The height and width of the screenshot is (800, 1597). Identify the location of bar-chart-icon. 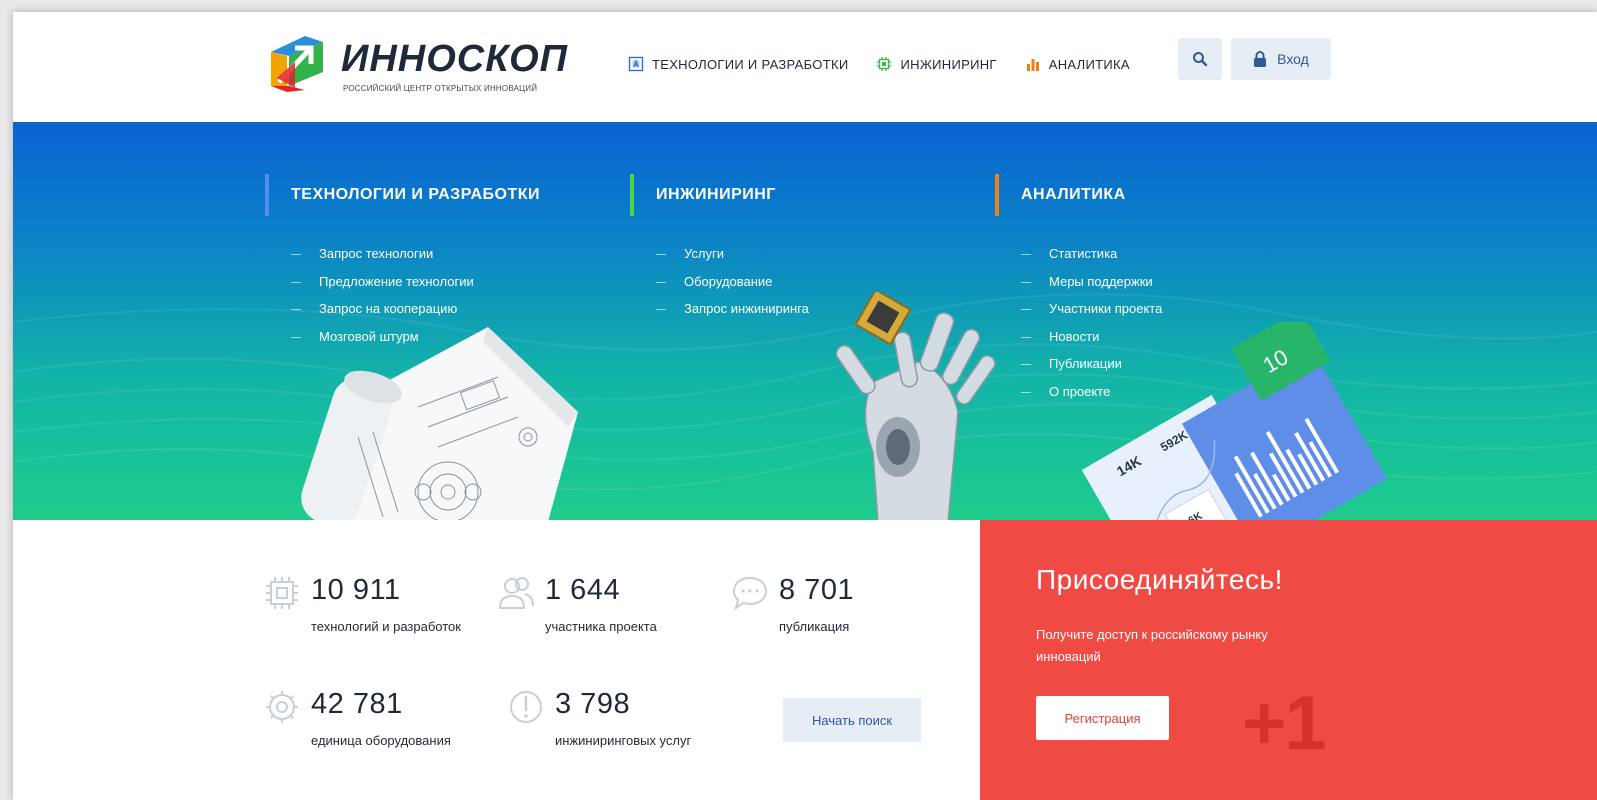
(1032, 65).